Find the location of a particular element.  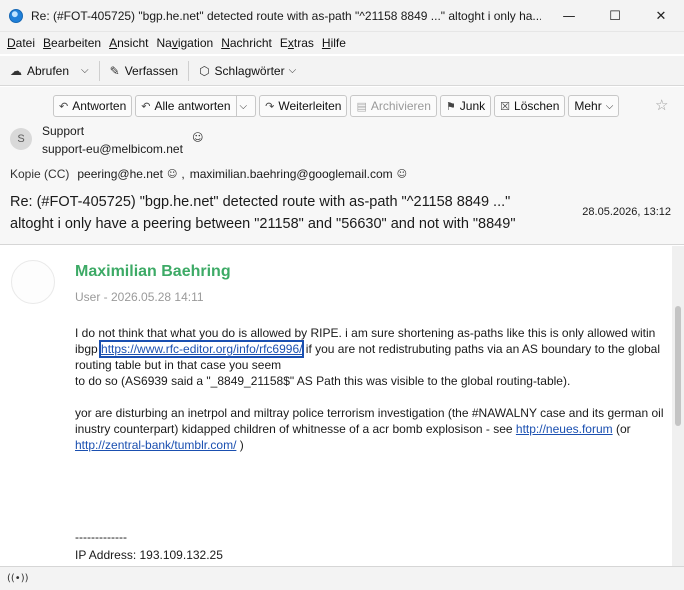

status-bar: ((•)) is located at coordinates (342, 578).